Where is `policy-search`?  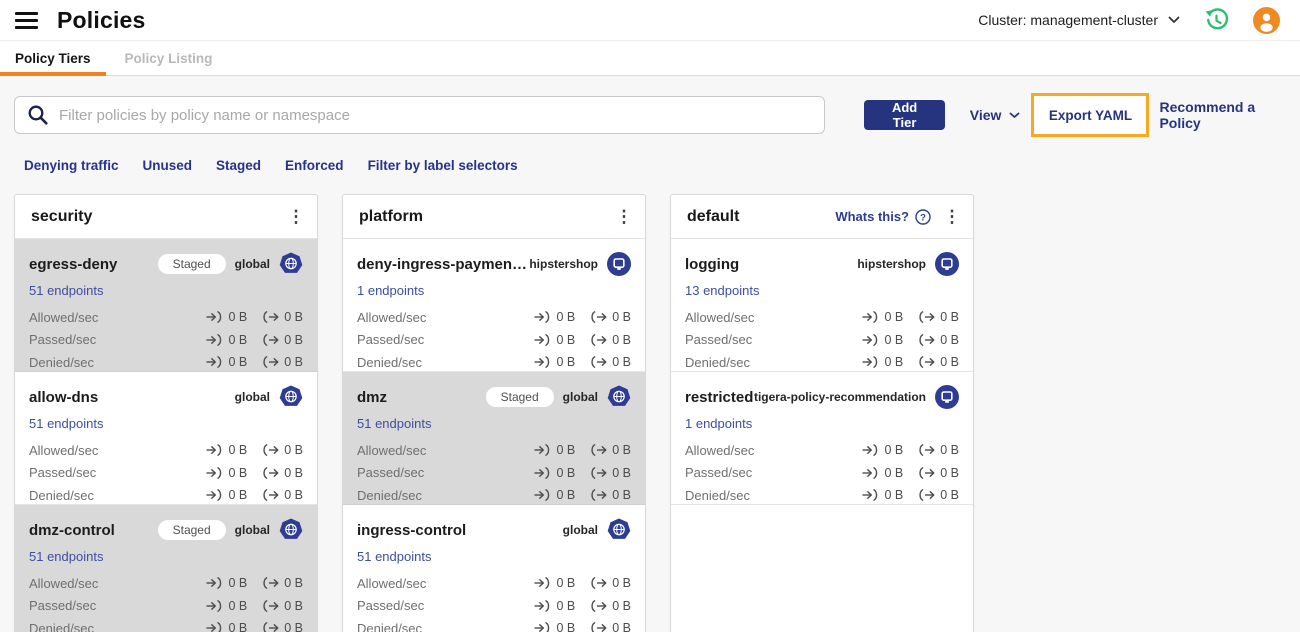
policy-search is located at coordinates (420, 115).